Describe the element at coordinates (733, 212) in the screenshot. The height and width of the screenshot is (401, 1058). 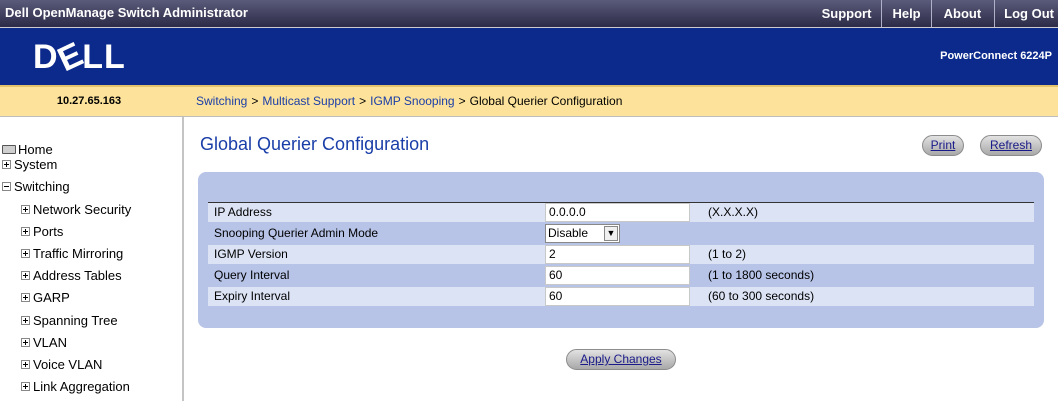
I see `ip-address-hint: (X.X.X.X)` at that location.